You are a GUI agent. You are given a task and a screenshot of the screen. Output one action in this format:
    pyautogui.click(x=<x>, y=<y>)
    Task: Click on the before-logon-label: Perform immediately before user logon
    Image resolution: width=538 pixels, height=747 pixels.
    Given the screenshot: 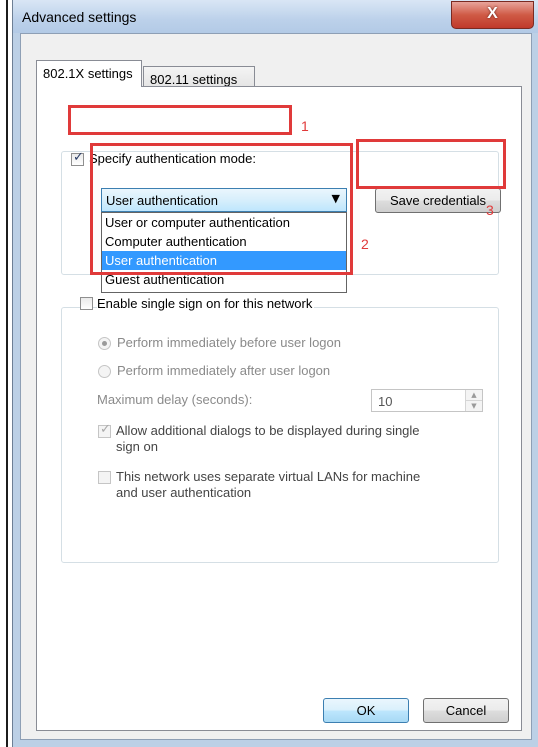 What is the action you would take?
    pyautogui.click(x=229, y=342)
    